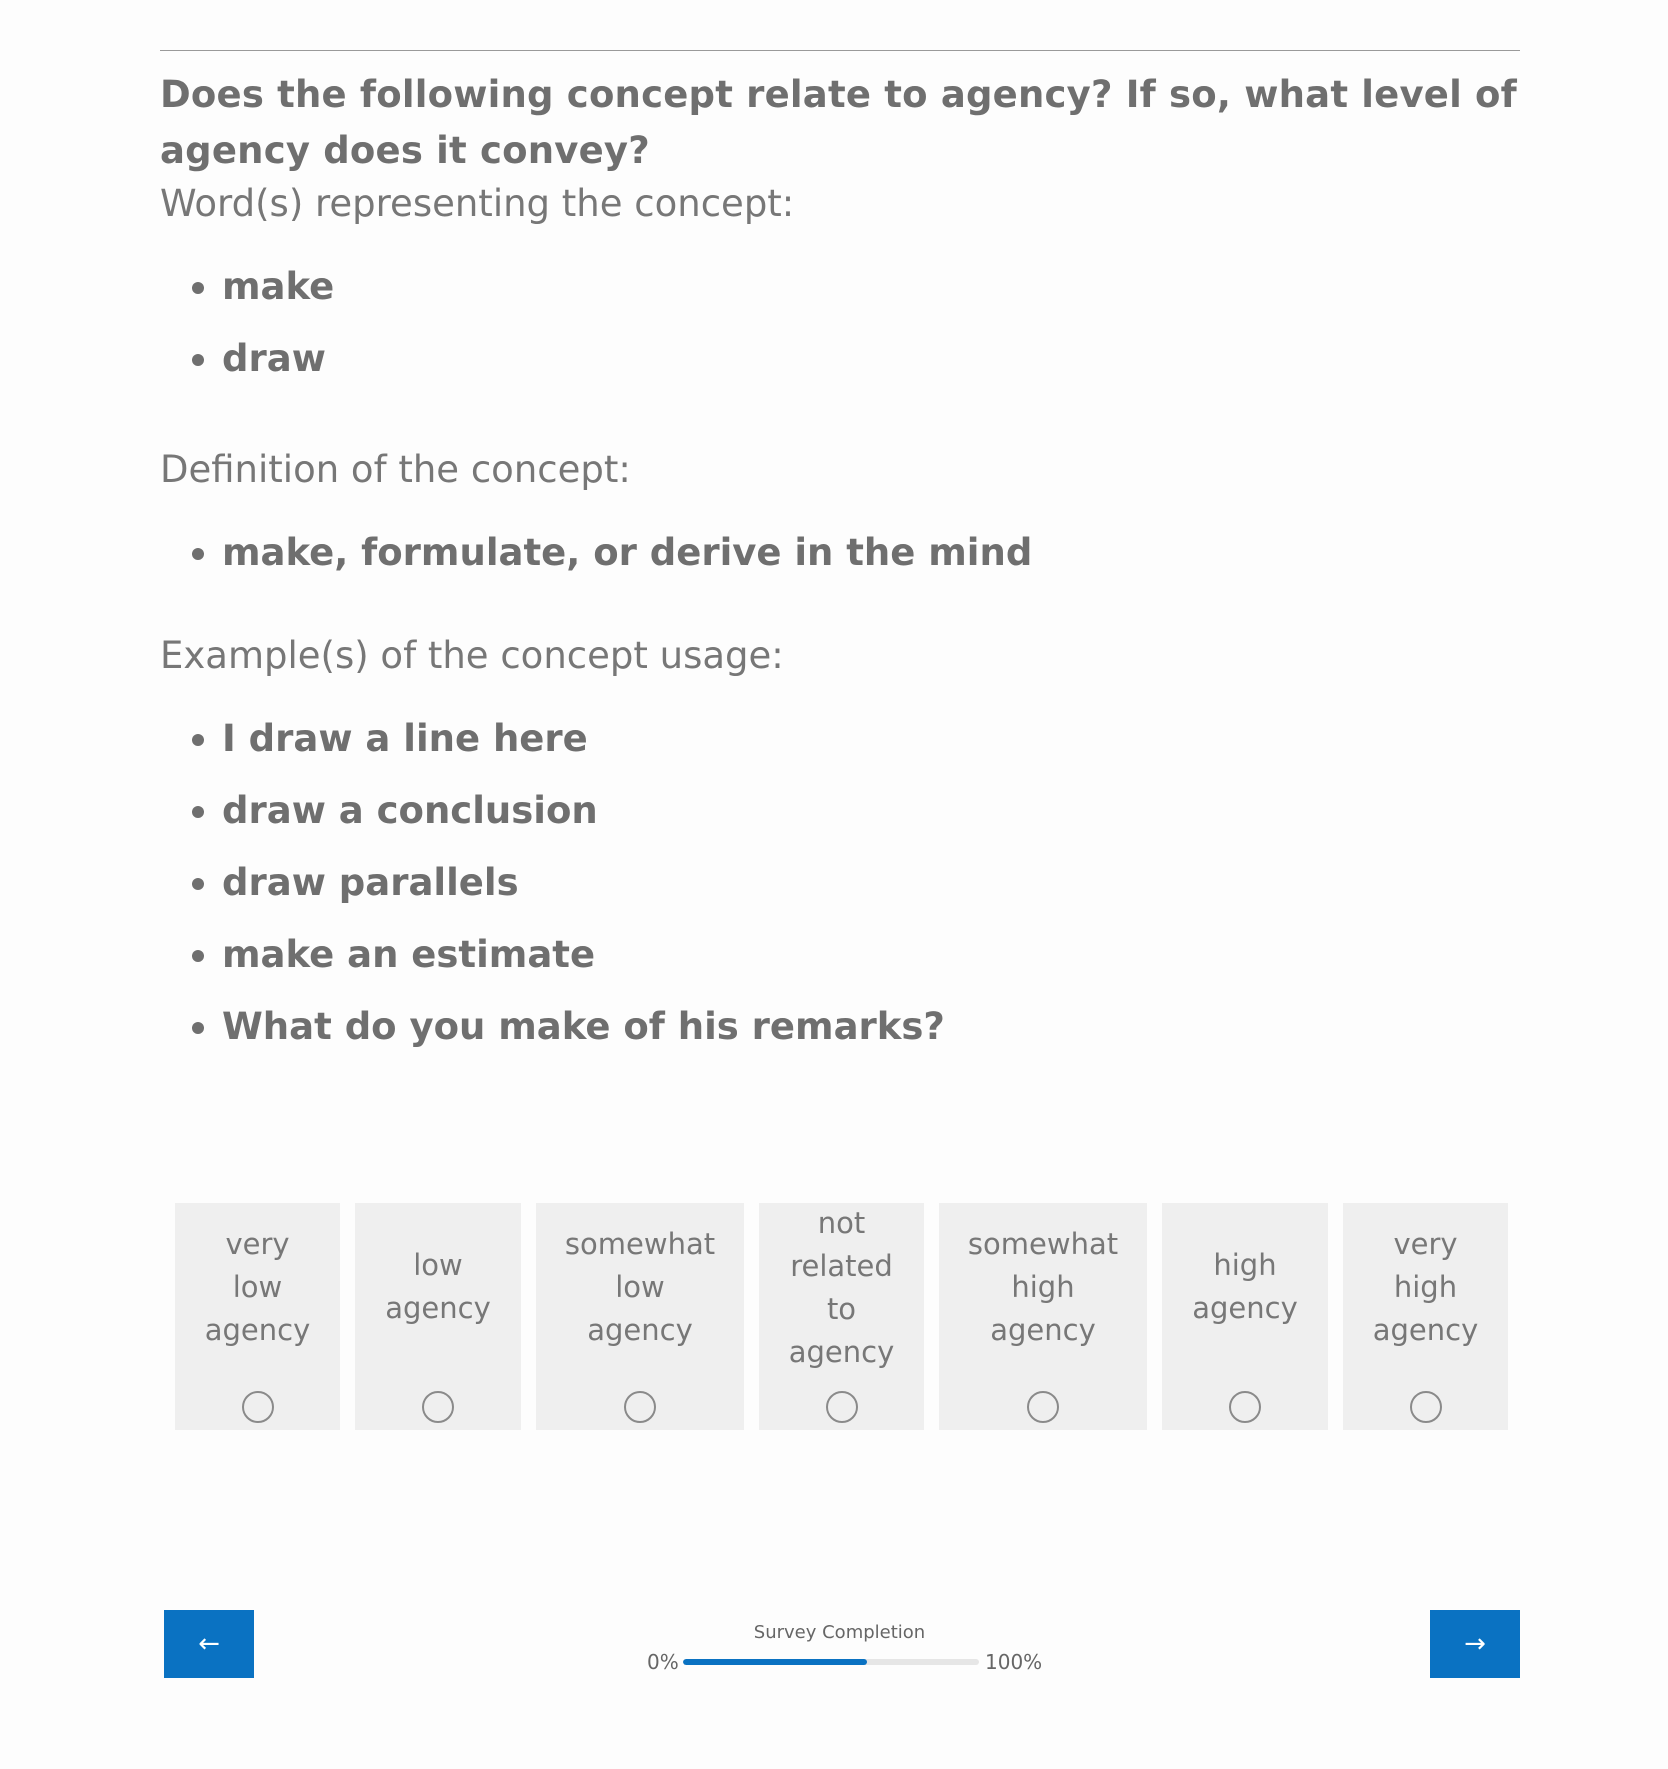 The height and width of the screenshot is (1769, 1668). I want to click on option-high-agency: high agency, so click(1245, 1316).